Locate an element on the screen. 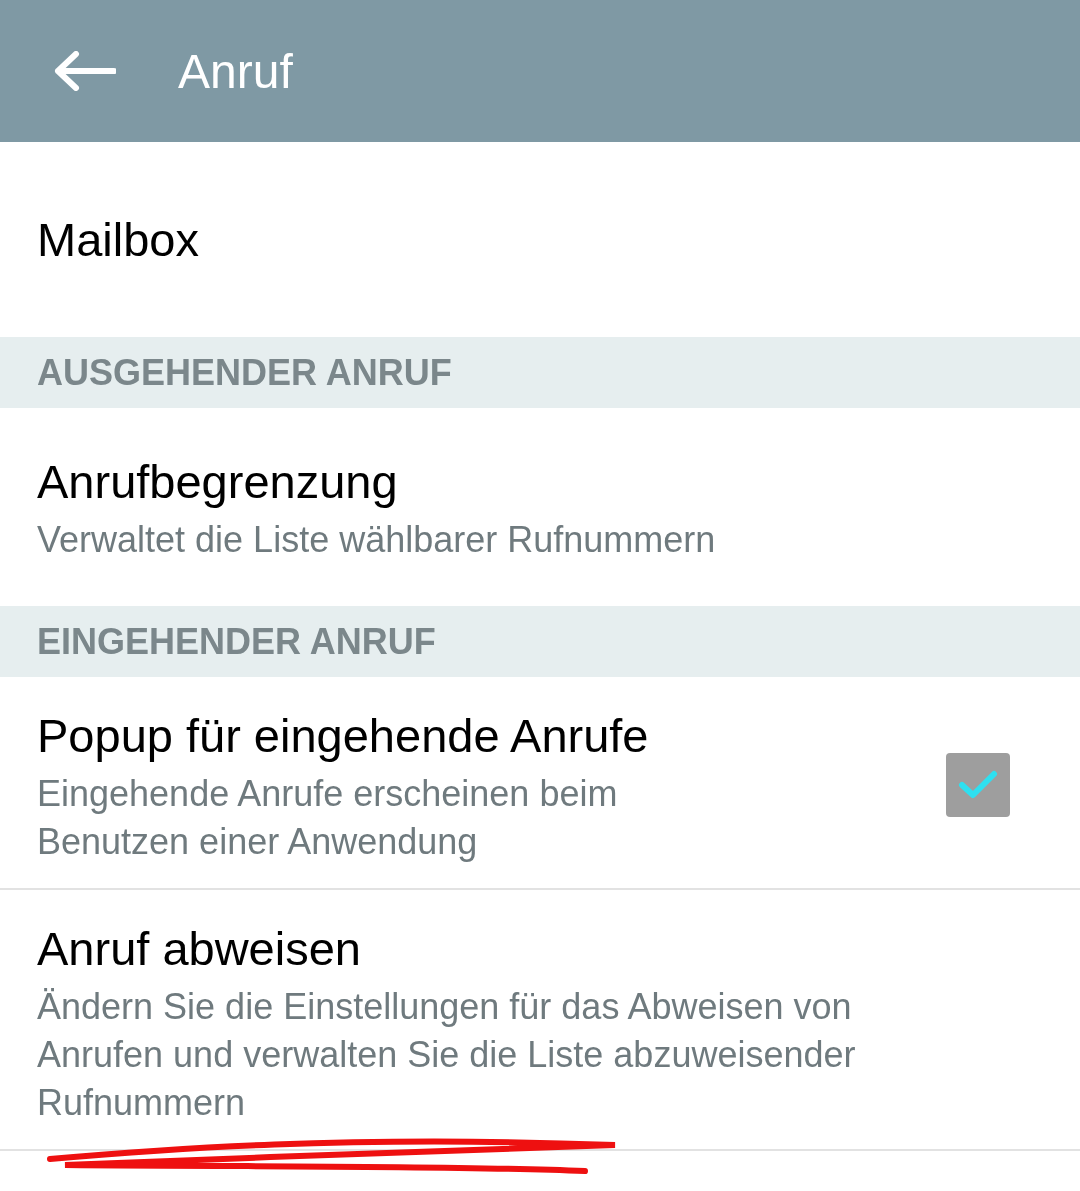 This screenshot has width=1080, height=1191. checkbox is located at coordinates (978, 785).